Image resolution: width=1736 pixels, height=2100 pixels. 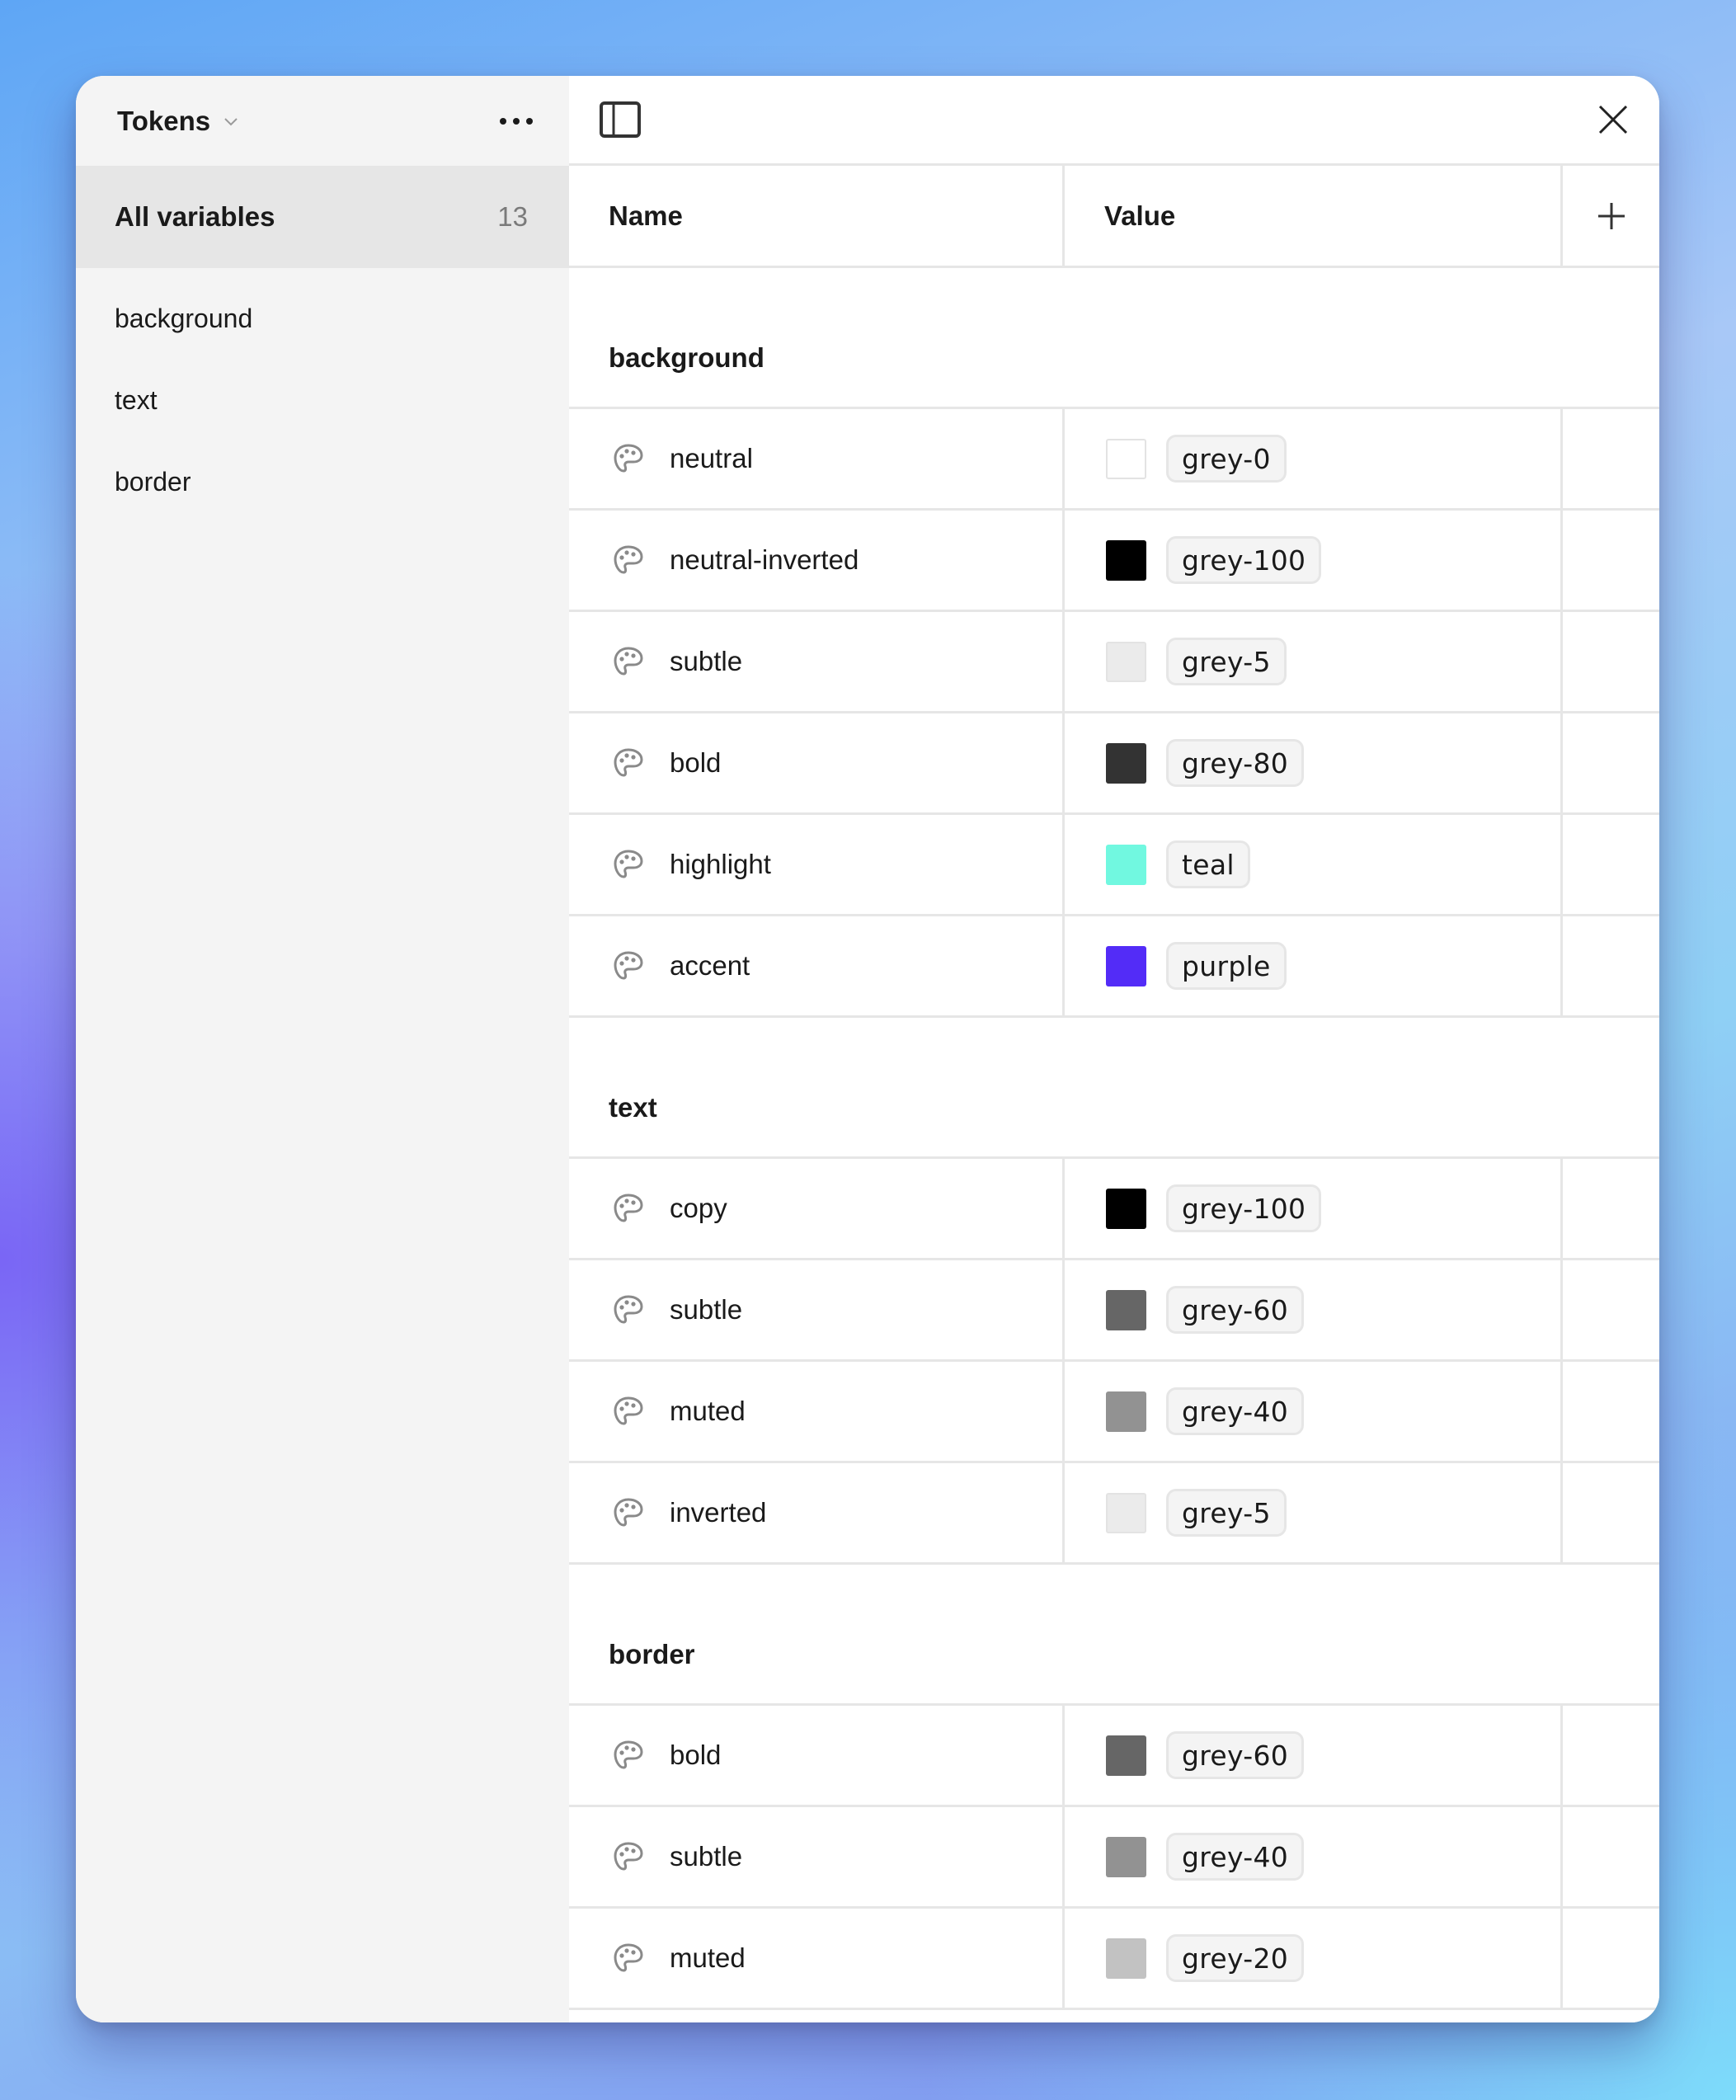 I want to click on table-row: highlight teal, so click(x=1114, y=865).